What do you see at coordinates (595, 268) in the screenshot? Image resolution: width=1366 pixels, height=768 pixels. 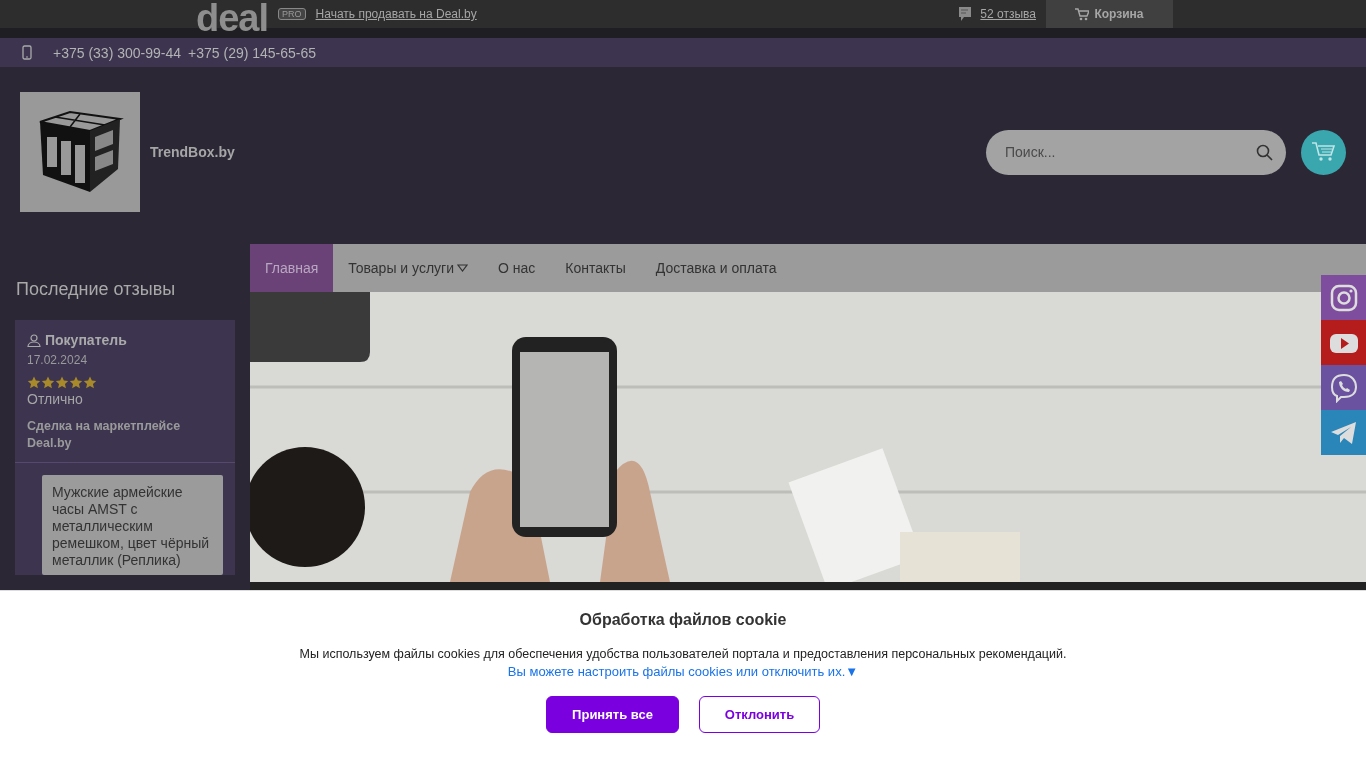 I see `nav-tab: Контакты` at bounding box center [595, 268].